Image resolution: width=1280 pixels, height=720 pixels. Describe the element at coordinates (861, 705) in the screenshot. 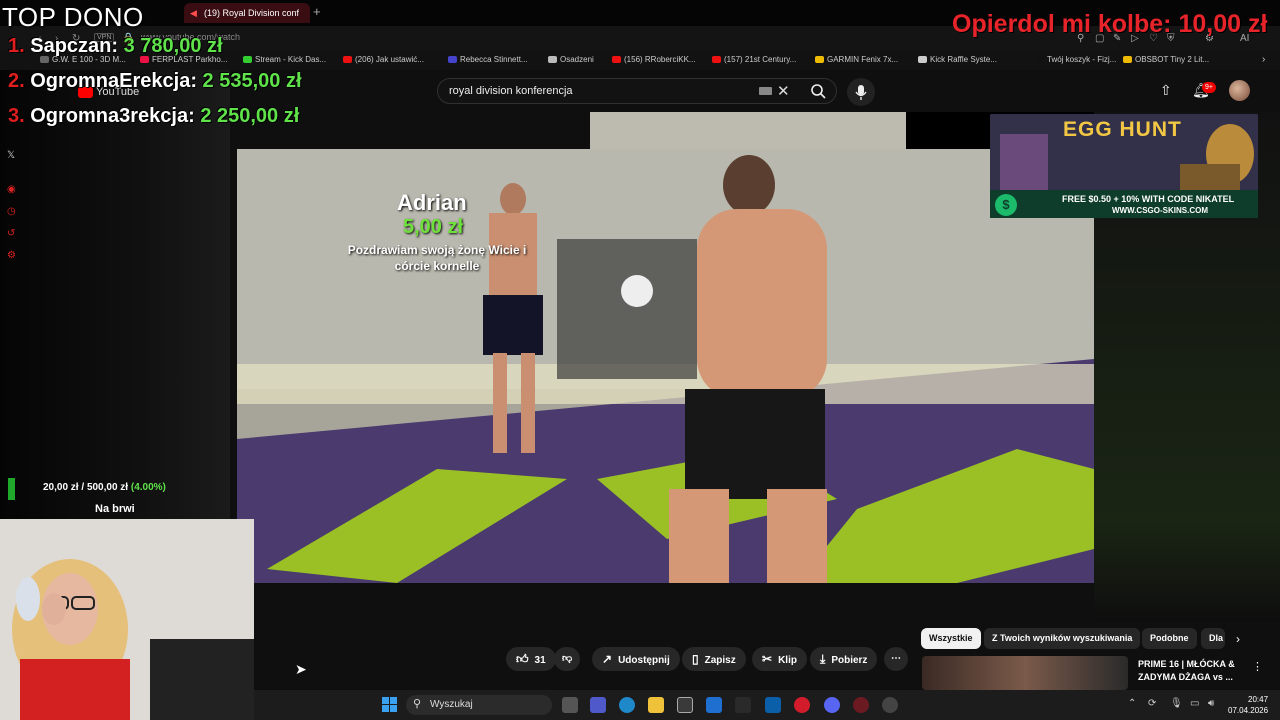

I see `opera-gx-icon` at that location.